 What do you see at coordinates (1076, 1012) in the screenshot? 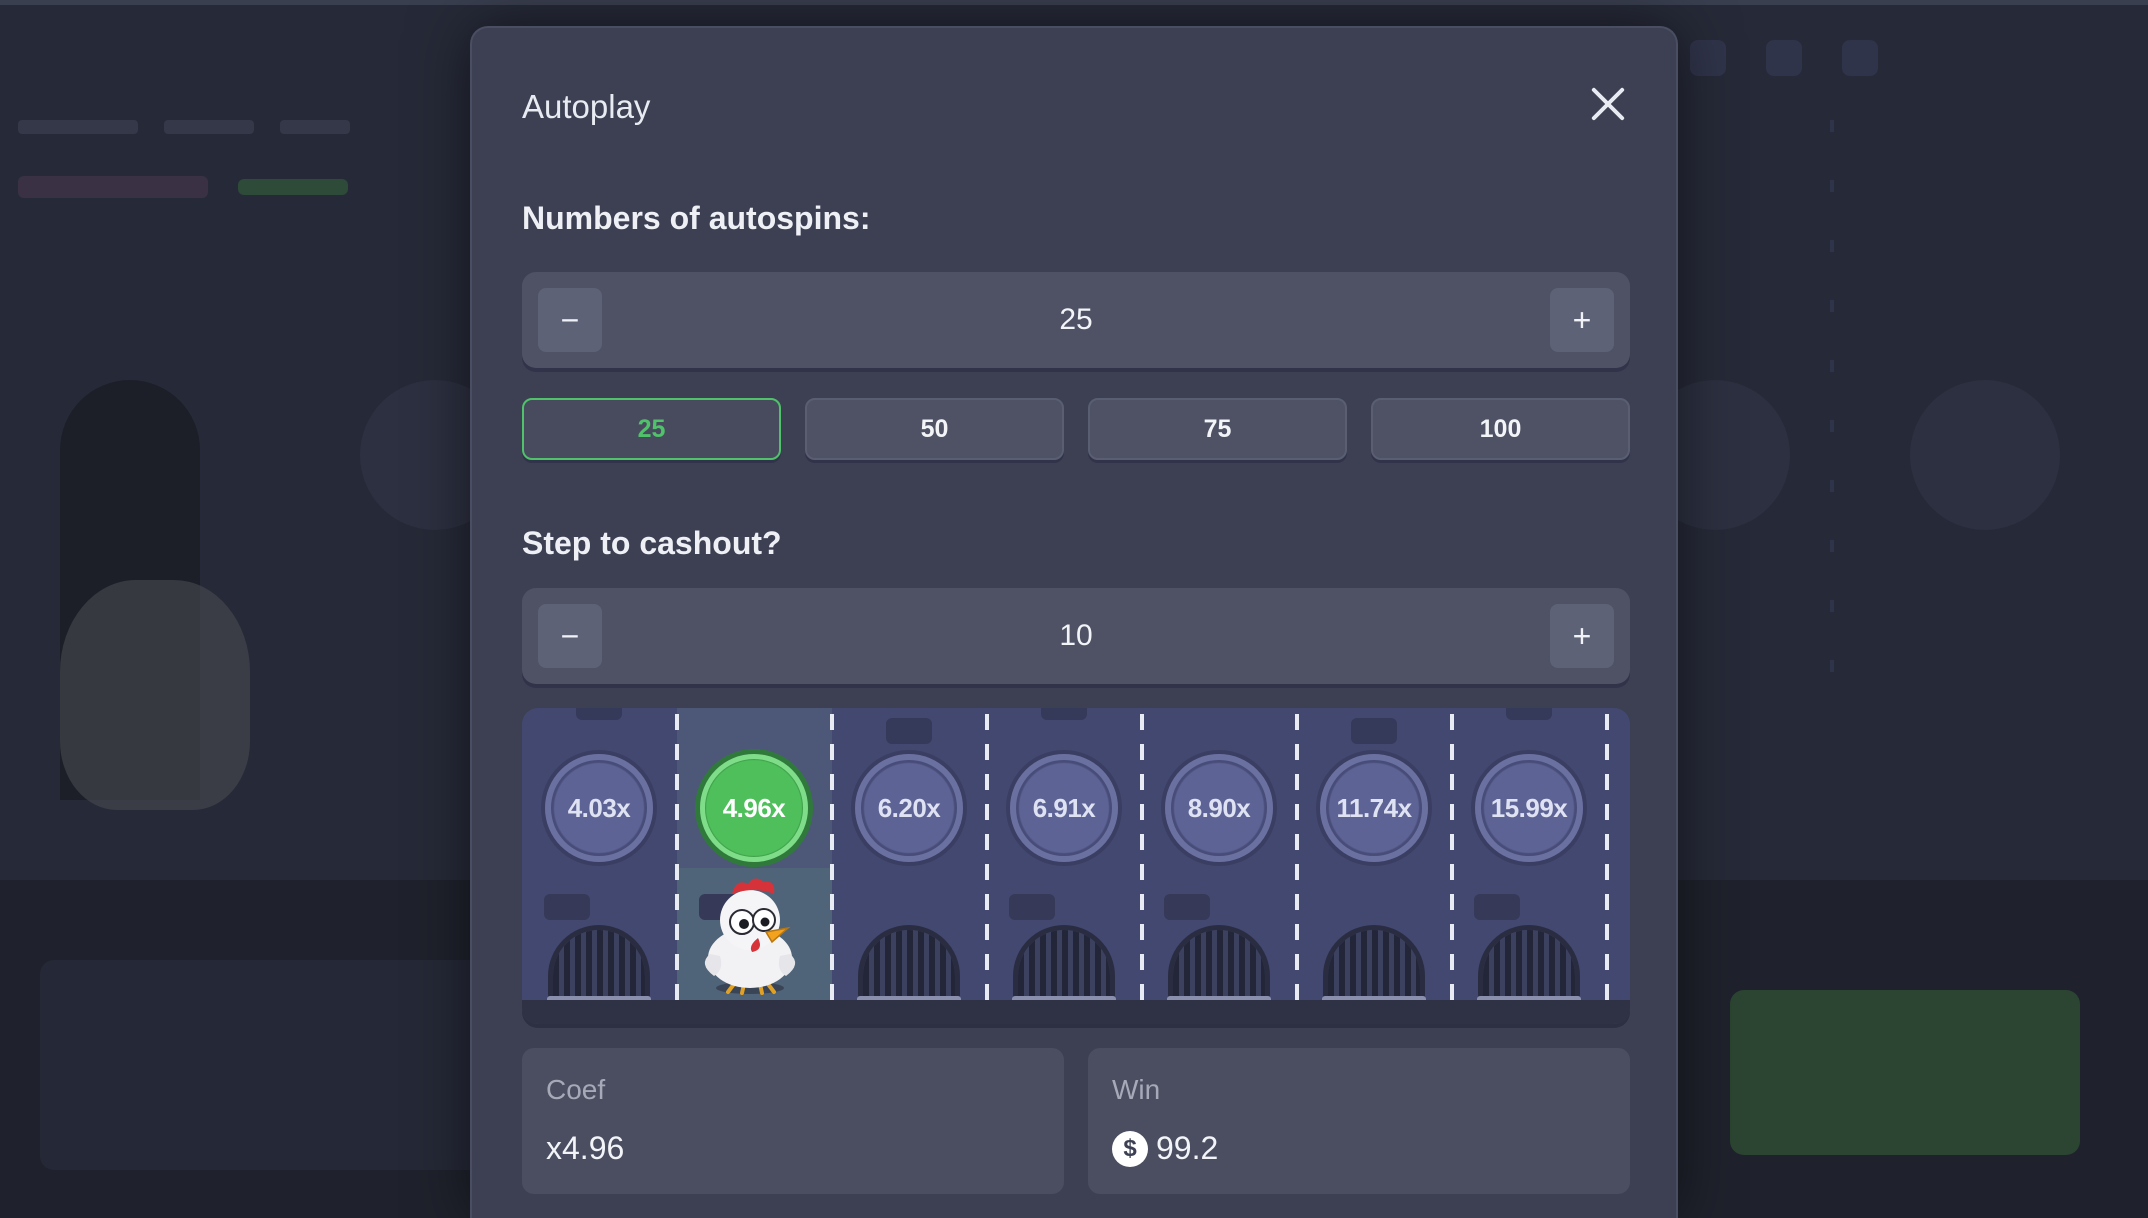
I see `road-ground` at bounding box center [1076, 1012].